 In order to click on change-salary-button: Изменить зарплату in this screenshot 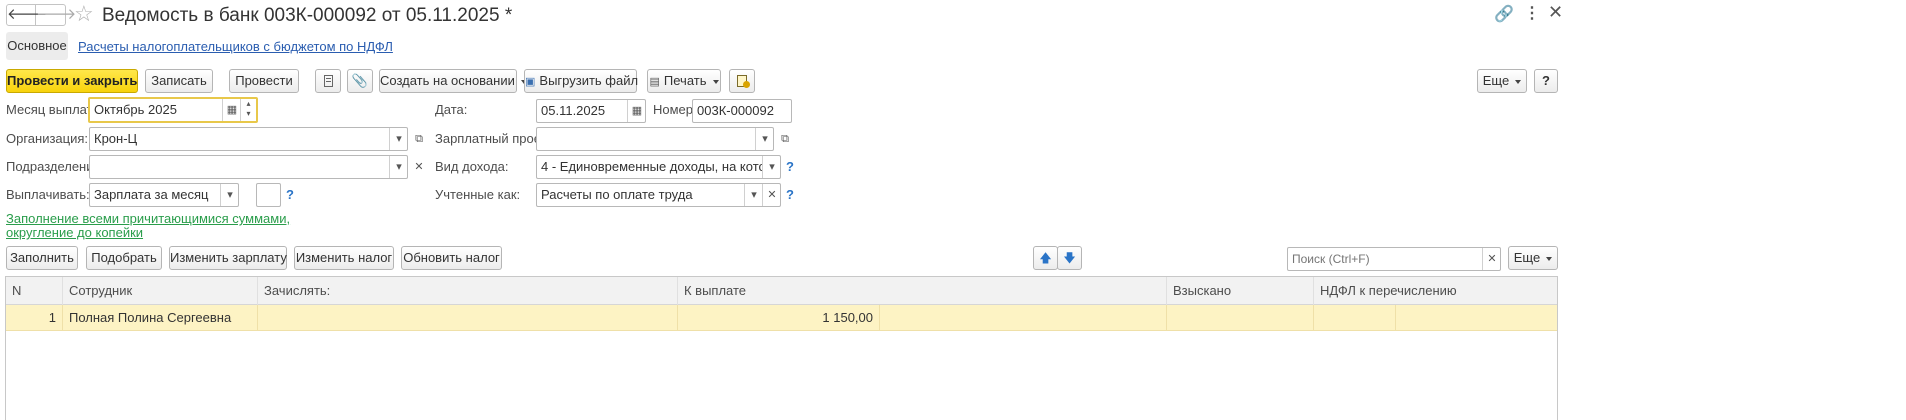, I will do `click(228, 258)`.